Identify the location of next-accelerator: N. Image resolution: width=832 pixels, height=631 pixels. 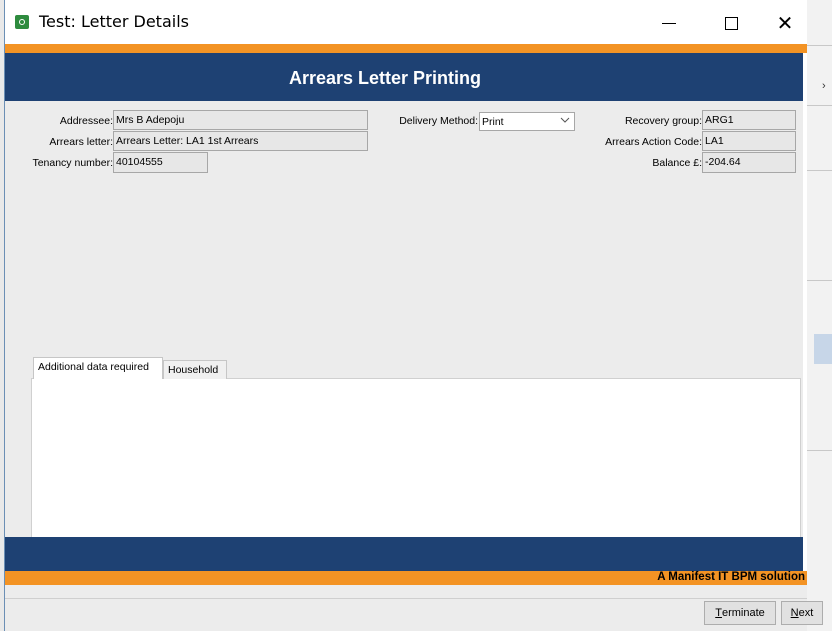
(794, 613).